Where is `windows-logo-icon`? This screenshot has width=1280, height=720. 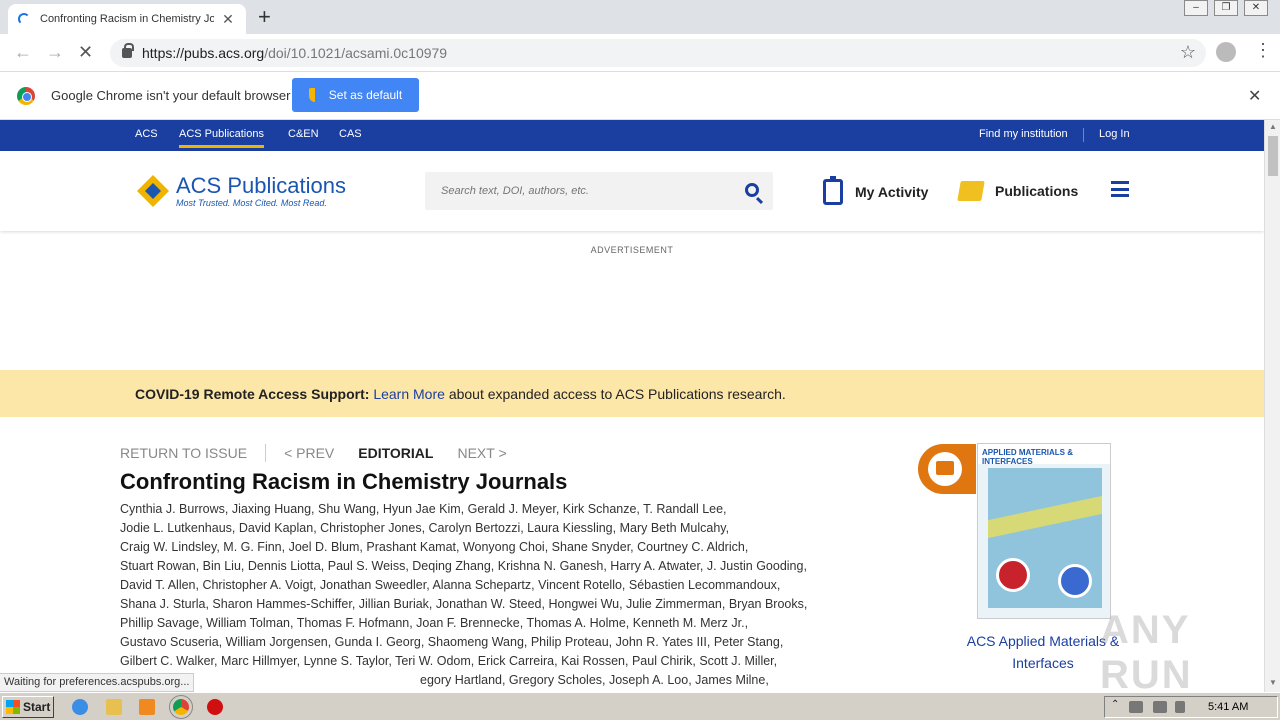
windows-logo-icon is located at coordinates (13, 707).